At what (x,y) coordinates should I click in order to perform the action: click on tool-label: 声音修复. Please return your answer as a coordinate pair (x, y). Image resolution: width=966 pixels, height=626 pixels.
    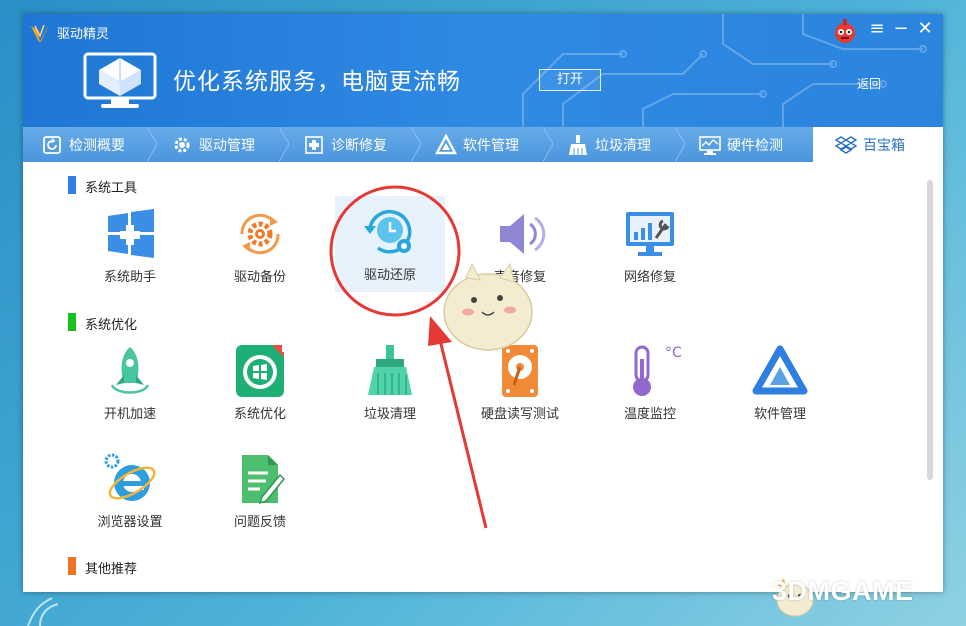
    Looking at the image, I should click on (519, 277).